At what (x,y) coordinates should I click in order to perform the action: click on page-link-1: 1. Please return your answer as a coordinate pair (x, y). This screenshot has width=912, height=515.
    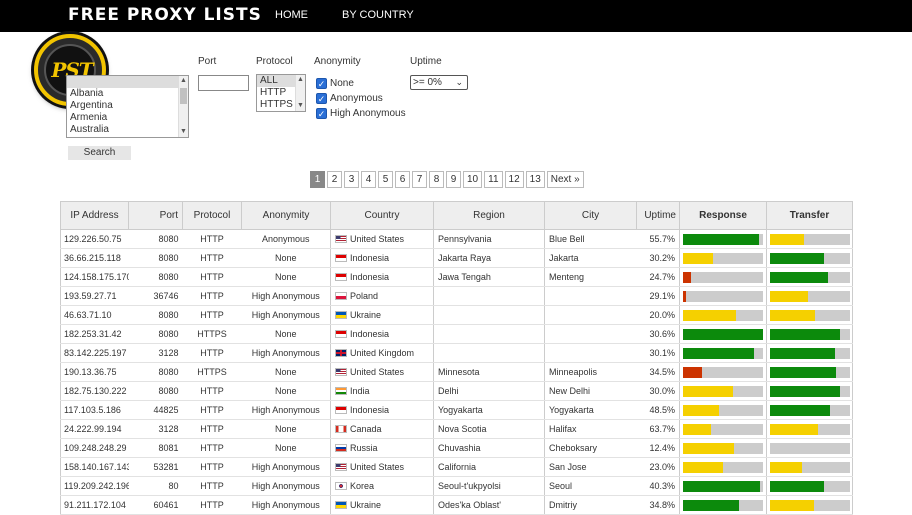
    Looking at the image, I should click on (317, 179).